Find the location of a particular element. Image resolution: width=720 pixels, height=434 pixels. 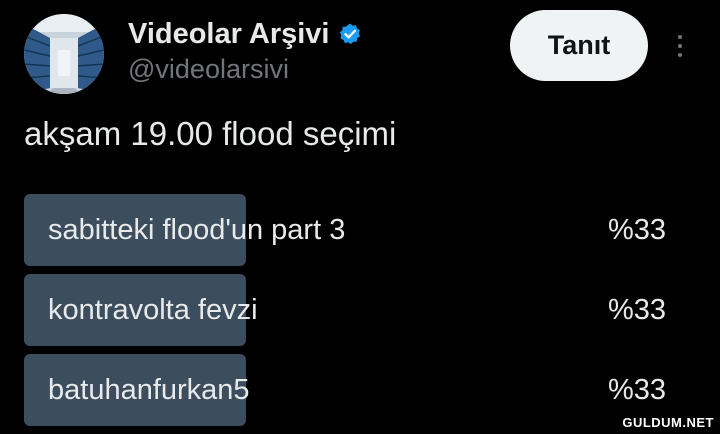

poll-option-label: batuhanfurkan5 is located at coordinates (149, 390).